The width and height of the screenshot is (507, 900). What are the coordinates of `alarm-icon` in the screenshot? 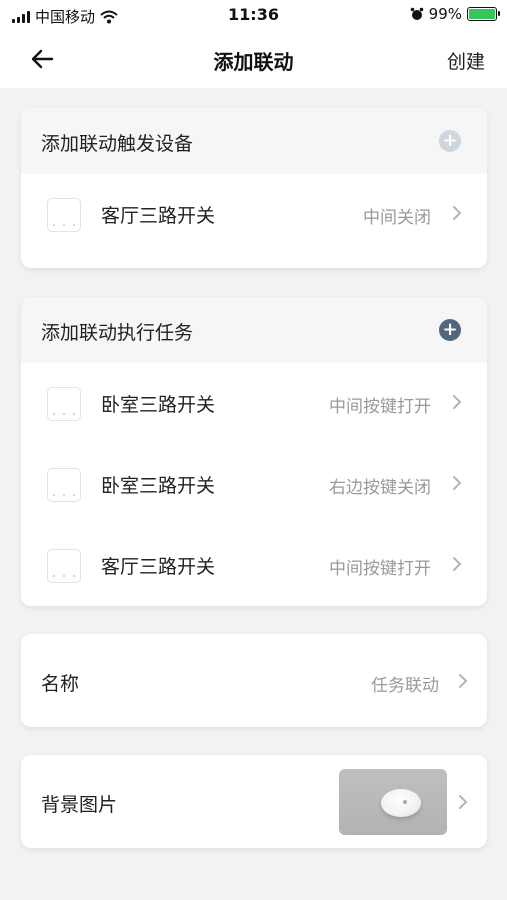 It's located at (416, 13).